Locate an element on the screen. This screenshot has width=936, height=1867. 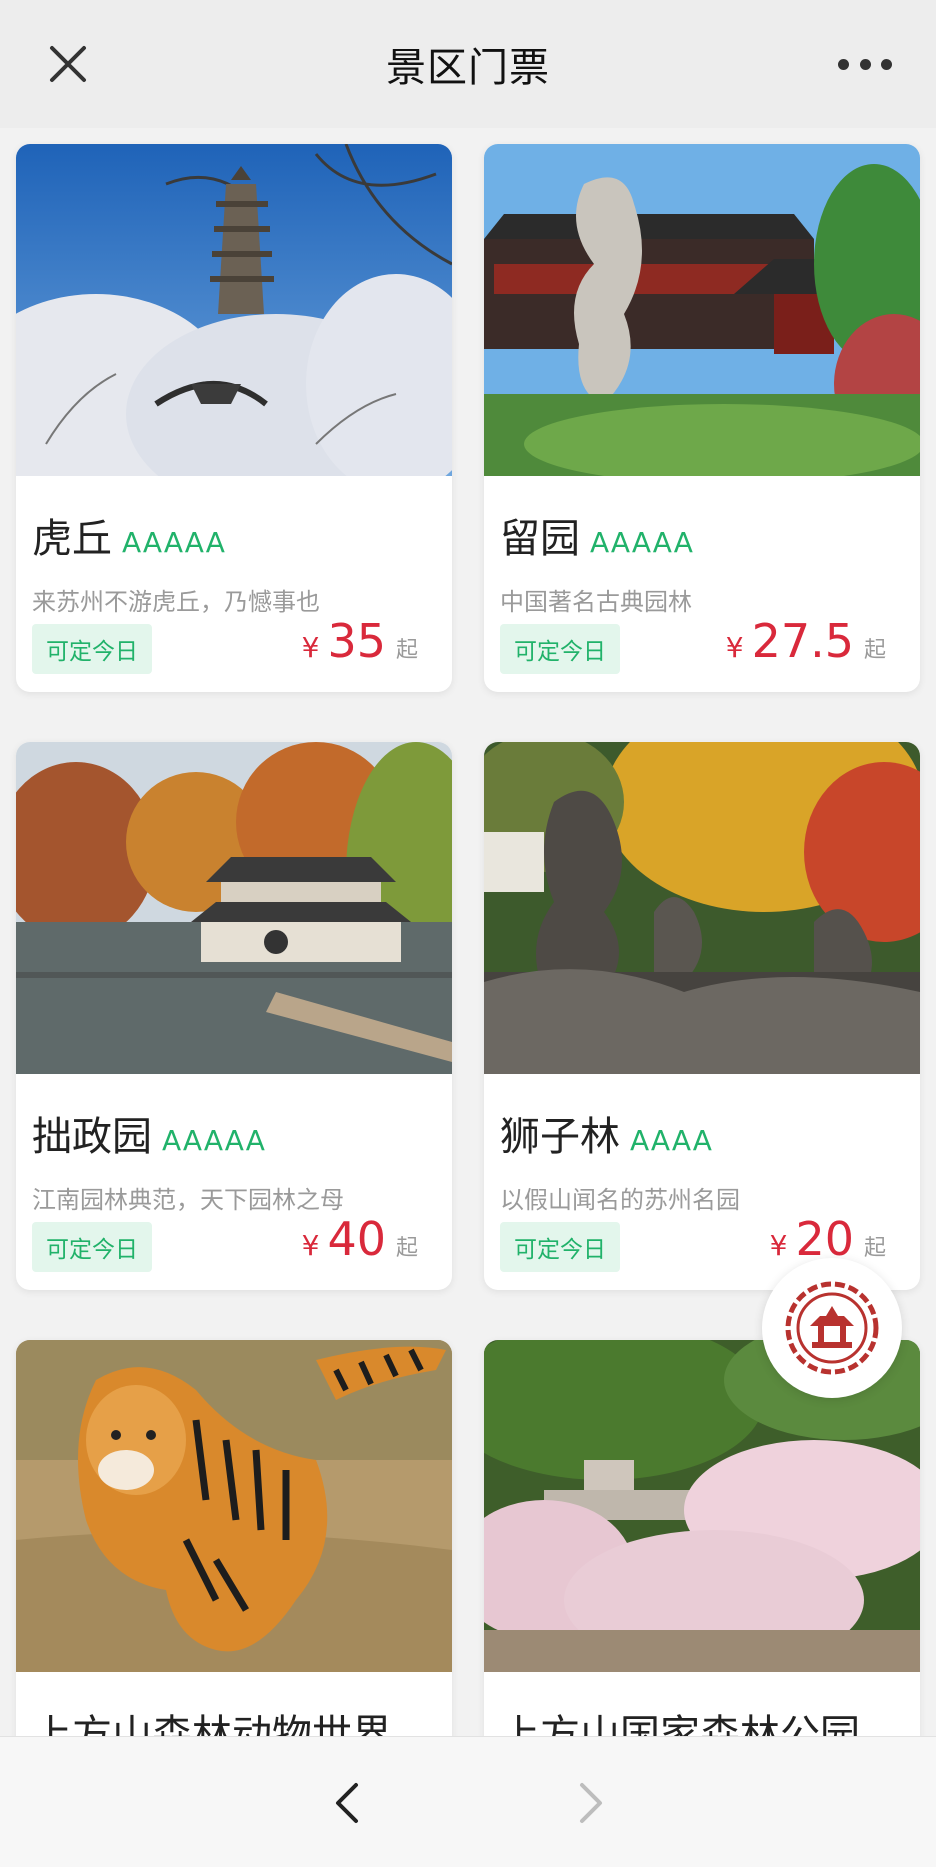
close-icon is located at coordinates (68, 64).